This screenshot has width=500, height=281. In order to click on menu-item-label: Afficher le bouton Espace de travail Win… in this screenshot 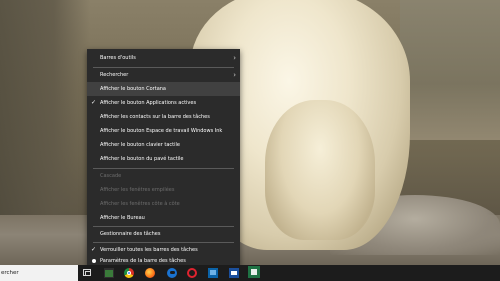, I will do `click(161, 131)`.